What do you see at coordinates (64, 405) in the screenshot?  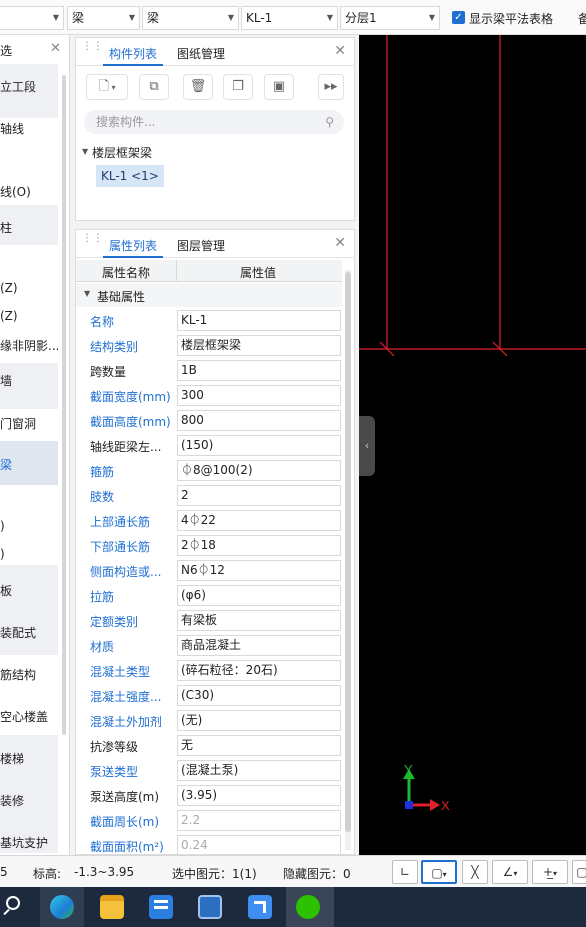 I see `nav-scrollbar` at bounding box center [64, 405].